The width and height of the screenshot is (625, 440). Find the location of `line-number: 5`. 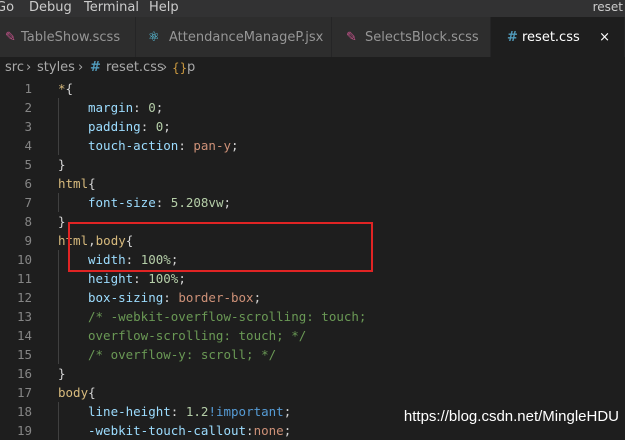

line-number: 5 is located at coordinates (28, 164).